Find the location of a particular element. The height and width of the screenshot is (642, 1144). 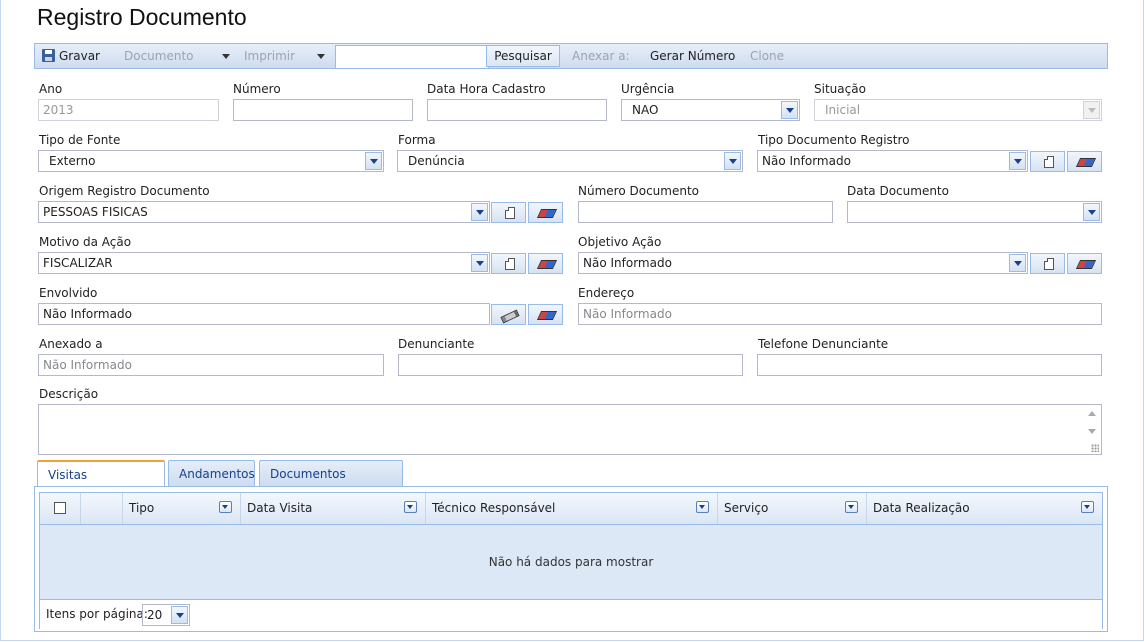

envolvido-clear-button is located at coordinates (545, 314).